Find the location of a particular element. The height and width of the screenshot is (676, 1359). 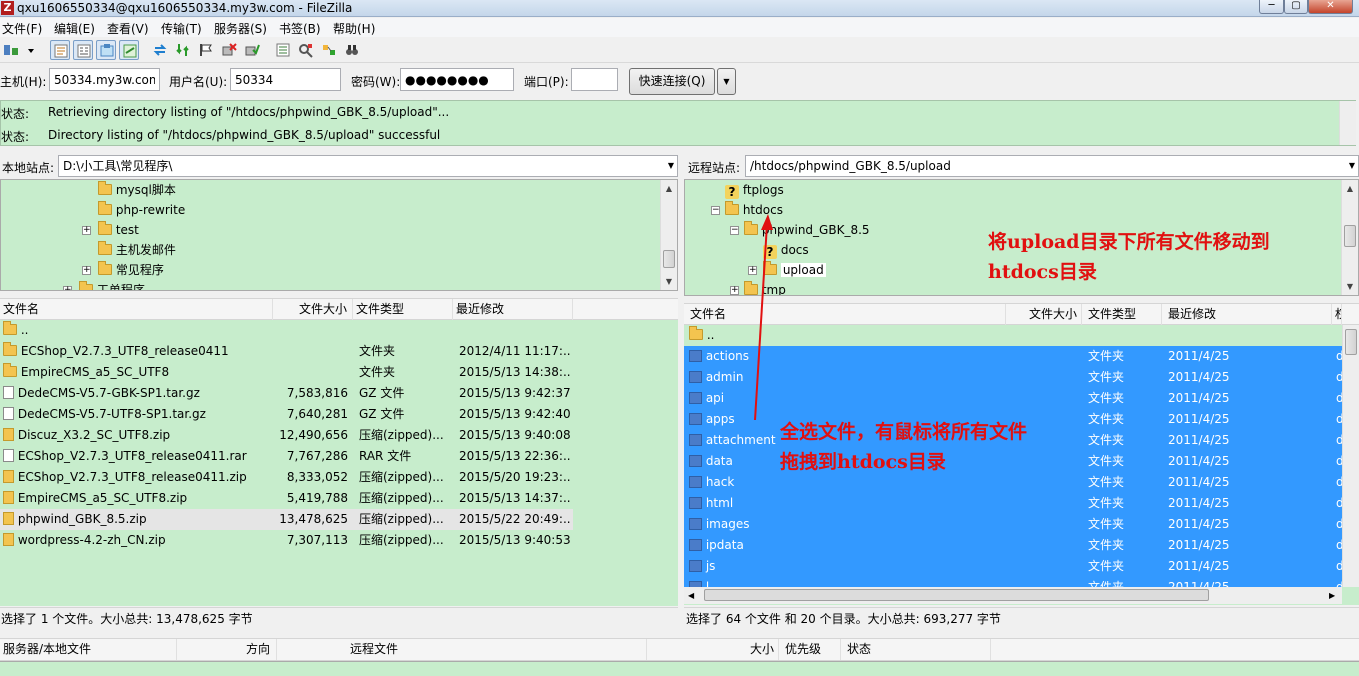

annotation-middle: 全选文件，有鼠标将所有文件 拖拽到htdocs目录 is located at coordinates (904, 447).